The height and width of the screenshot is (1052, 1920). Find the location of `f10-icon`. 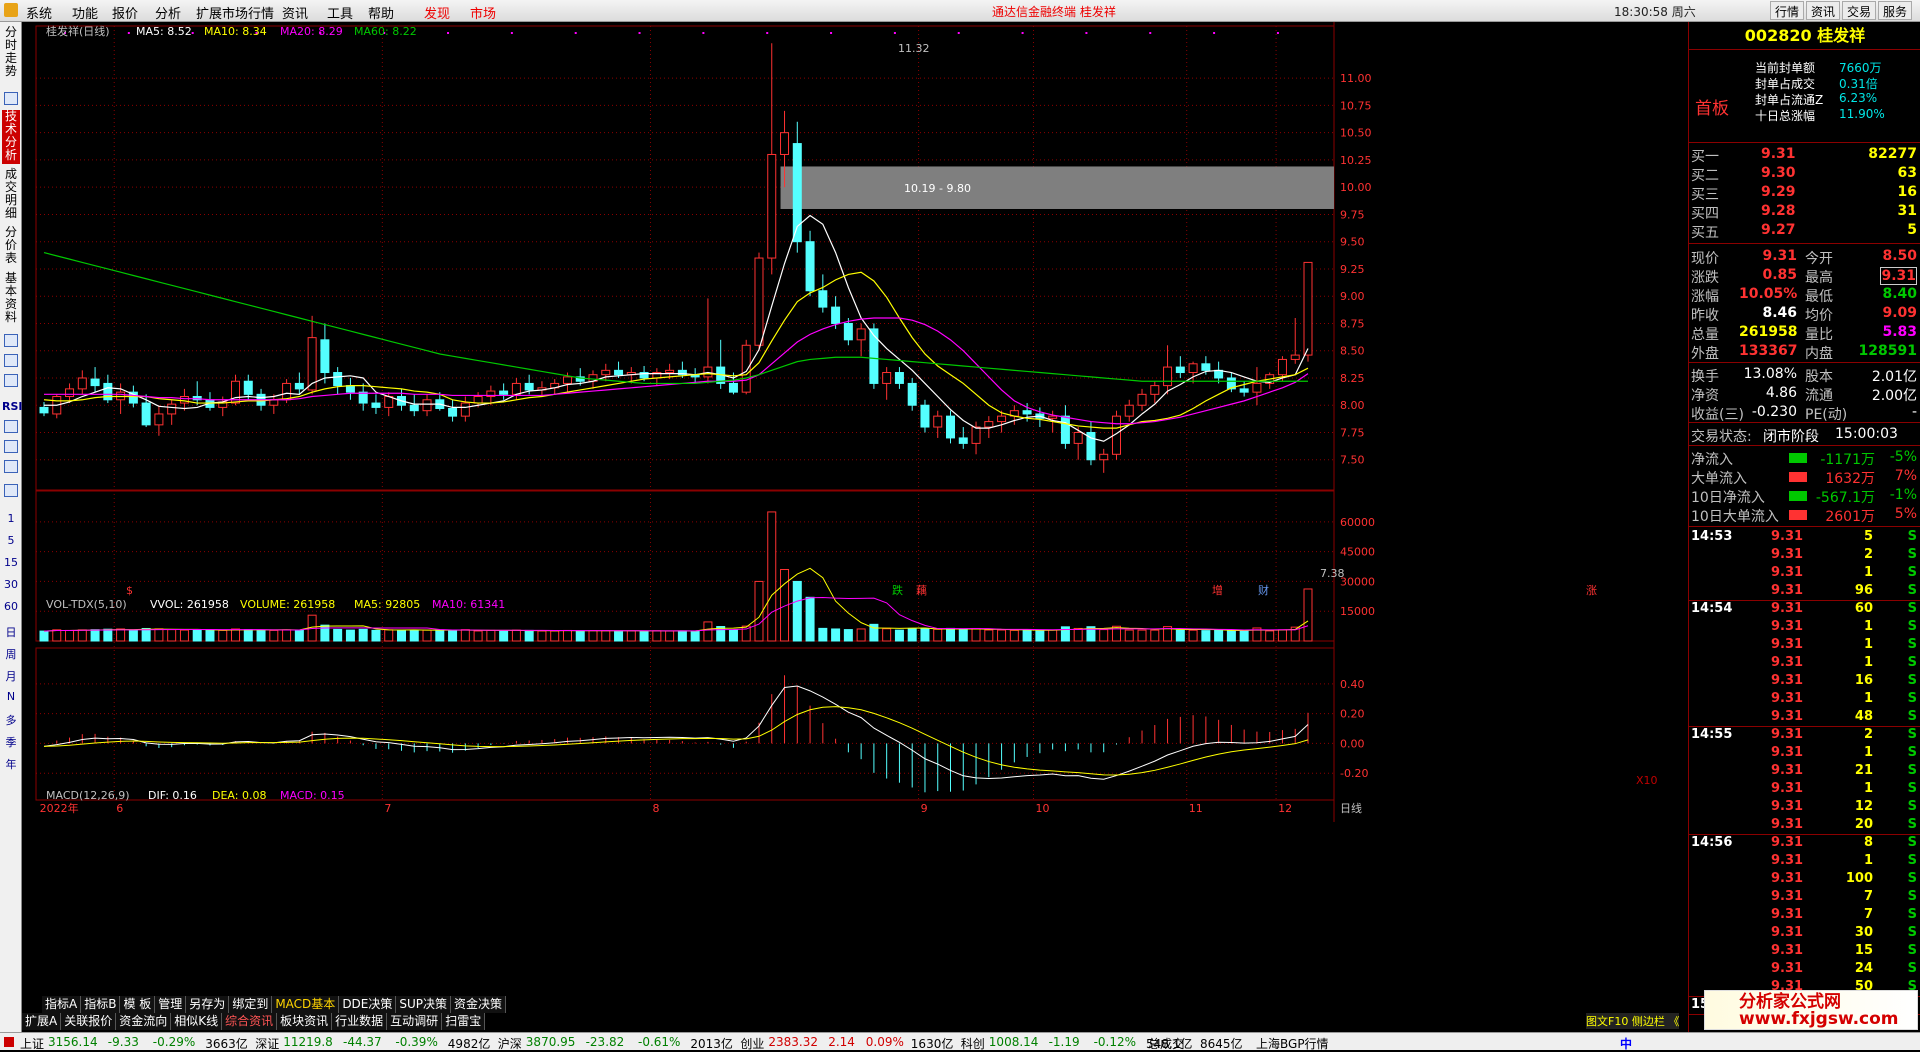

f10-icon is located at coordinates (11, 490).